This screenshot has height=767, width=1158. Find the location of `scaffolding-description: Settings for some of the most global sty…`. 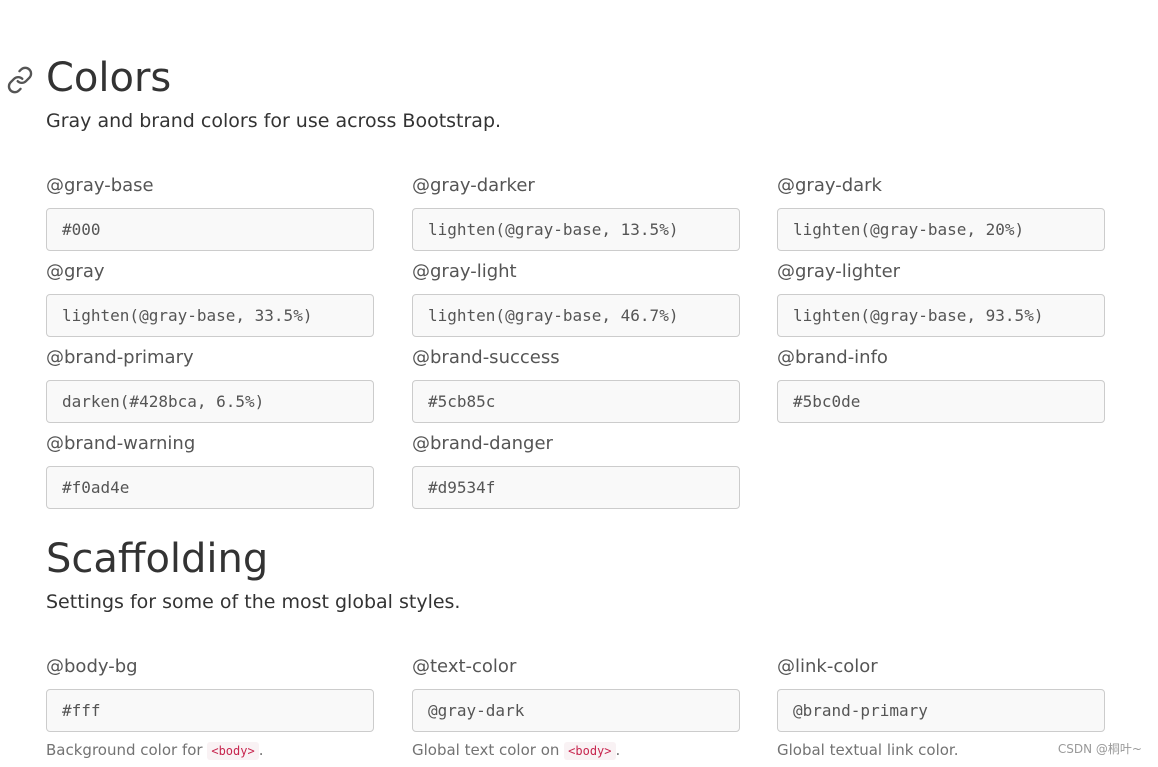

scaffolding-description: Settings for some of the most global sty… is located at coordinates (253, 602).